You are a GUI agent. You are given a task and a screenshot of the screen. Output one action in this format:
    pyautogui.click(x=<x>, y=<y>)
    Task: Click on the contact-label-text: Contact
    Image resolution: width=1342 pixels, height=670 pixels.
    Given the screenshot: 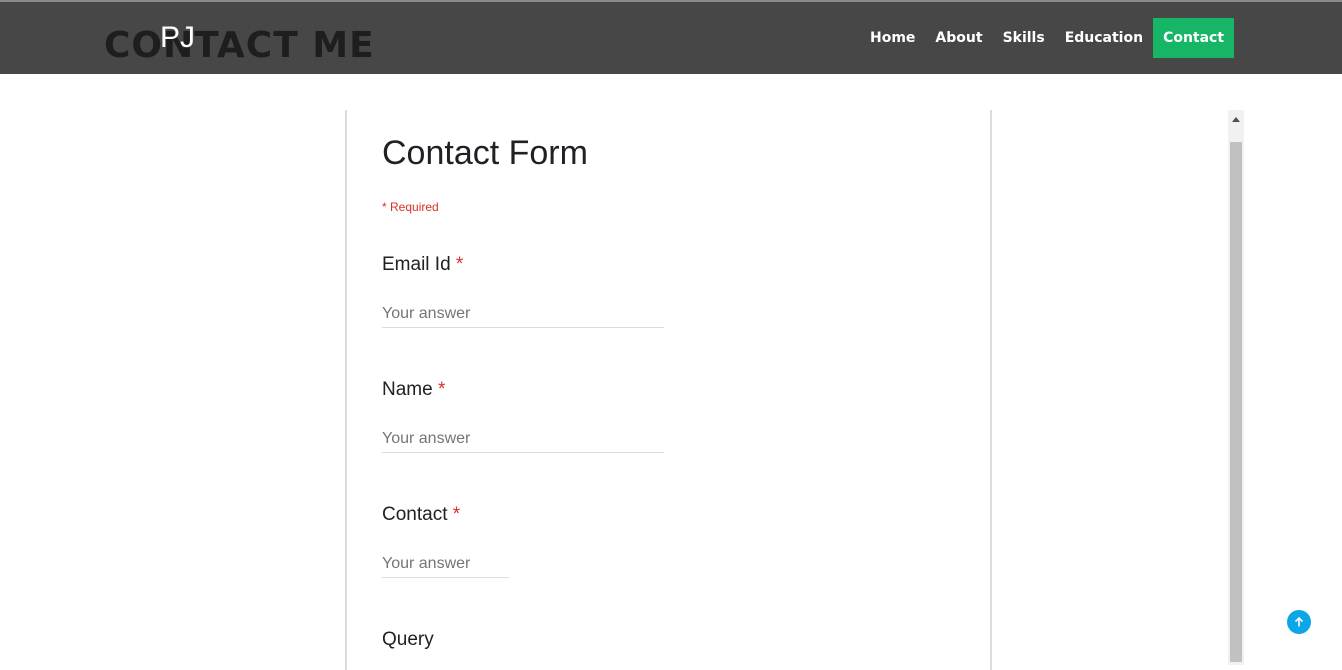 What is the action you would take?
    pyautogui.click(x=415, y=514)
    